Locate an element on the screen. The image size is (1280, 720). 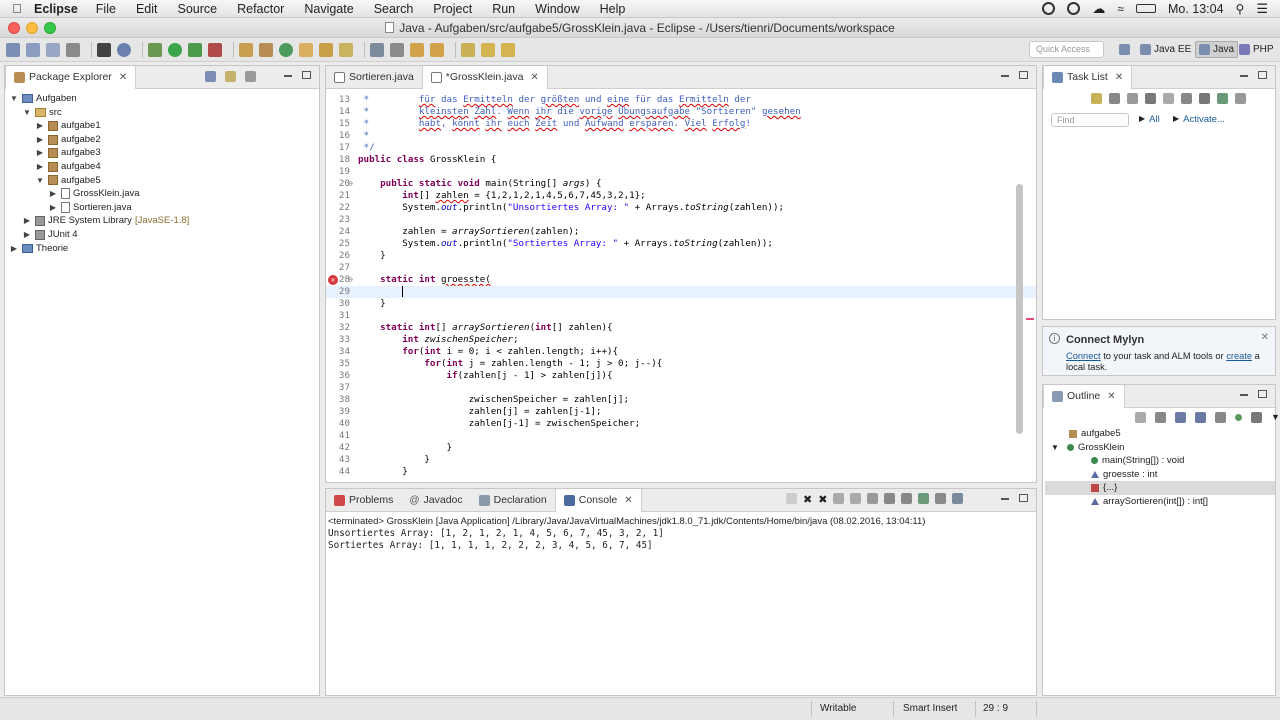
code-line: 30 } is located at coordinates (681, 304).